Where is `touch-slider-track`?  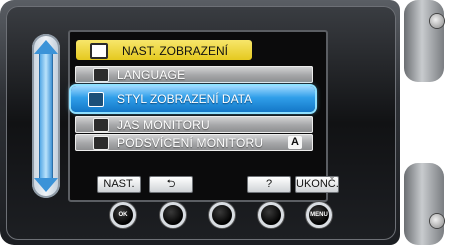
touch-slider-track is located at coordinates (46, 116).